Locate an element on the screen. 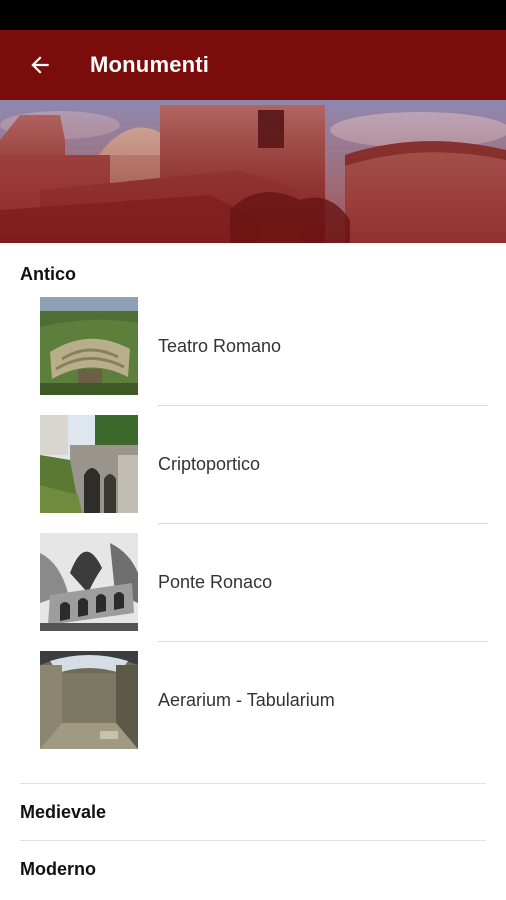 This screenshot has width=506, height=900. section-header-antico: Antico is located at coordinates (253, 270).